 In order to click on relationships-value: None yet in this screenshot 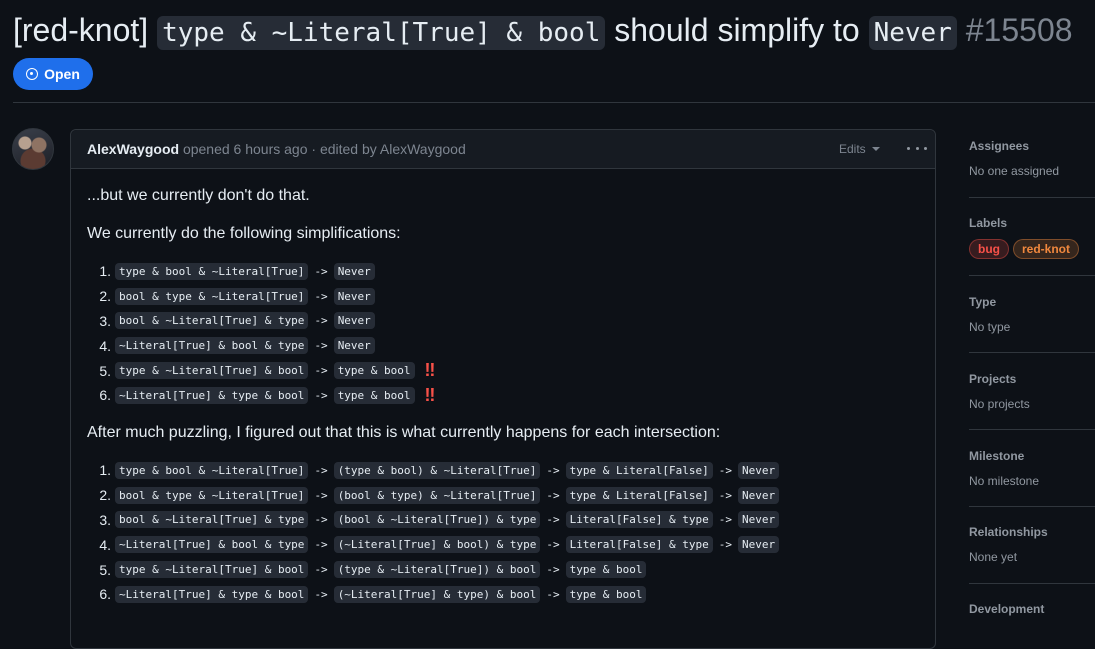, I will do `click(993, 557)`.